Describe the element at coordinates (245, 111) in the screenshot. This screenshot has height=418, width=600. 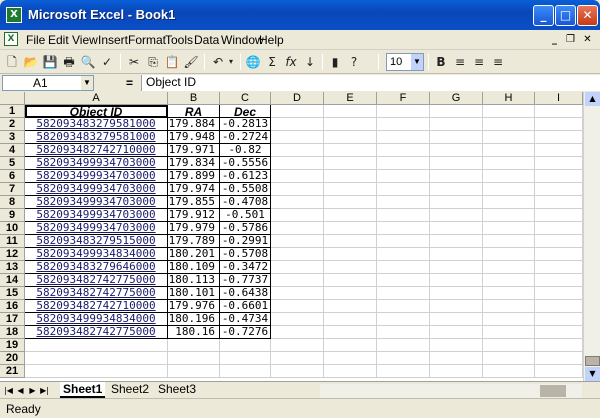
I see `table-header-cell: Dec` at that location.